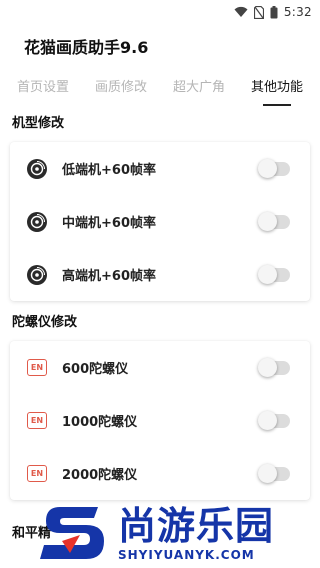 Image resolution: width=320 pixels, height=568 pixels. What do you see at coordinates (160, 473) in the screenshot?
I see `gyro-row-2000: EN 2000陀螺仪` at bounding box center [160, 473].